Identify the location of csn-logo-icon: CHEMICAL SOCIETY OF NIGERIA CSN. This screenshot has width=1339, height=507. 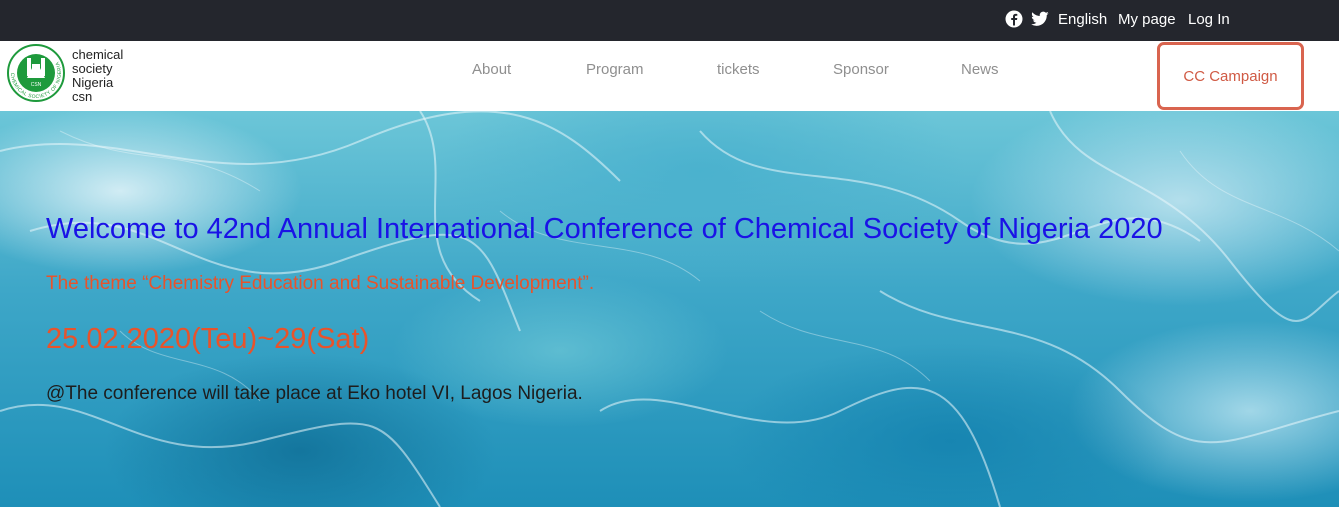
(36, 73).